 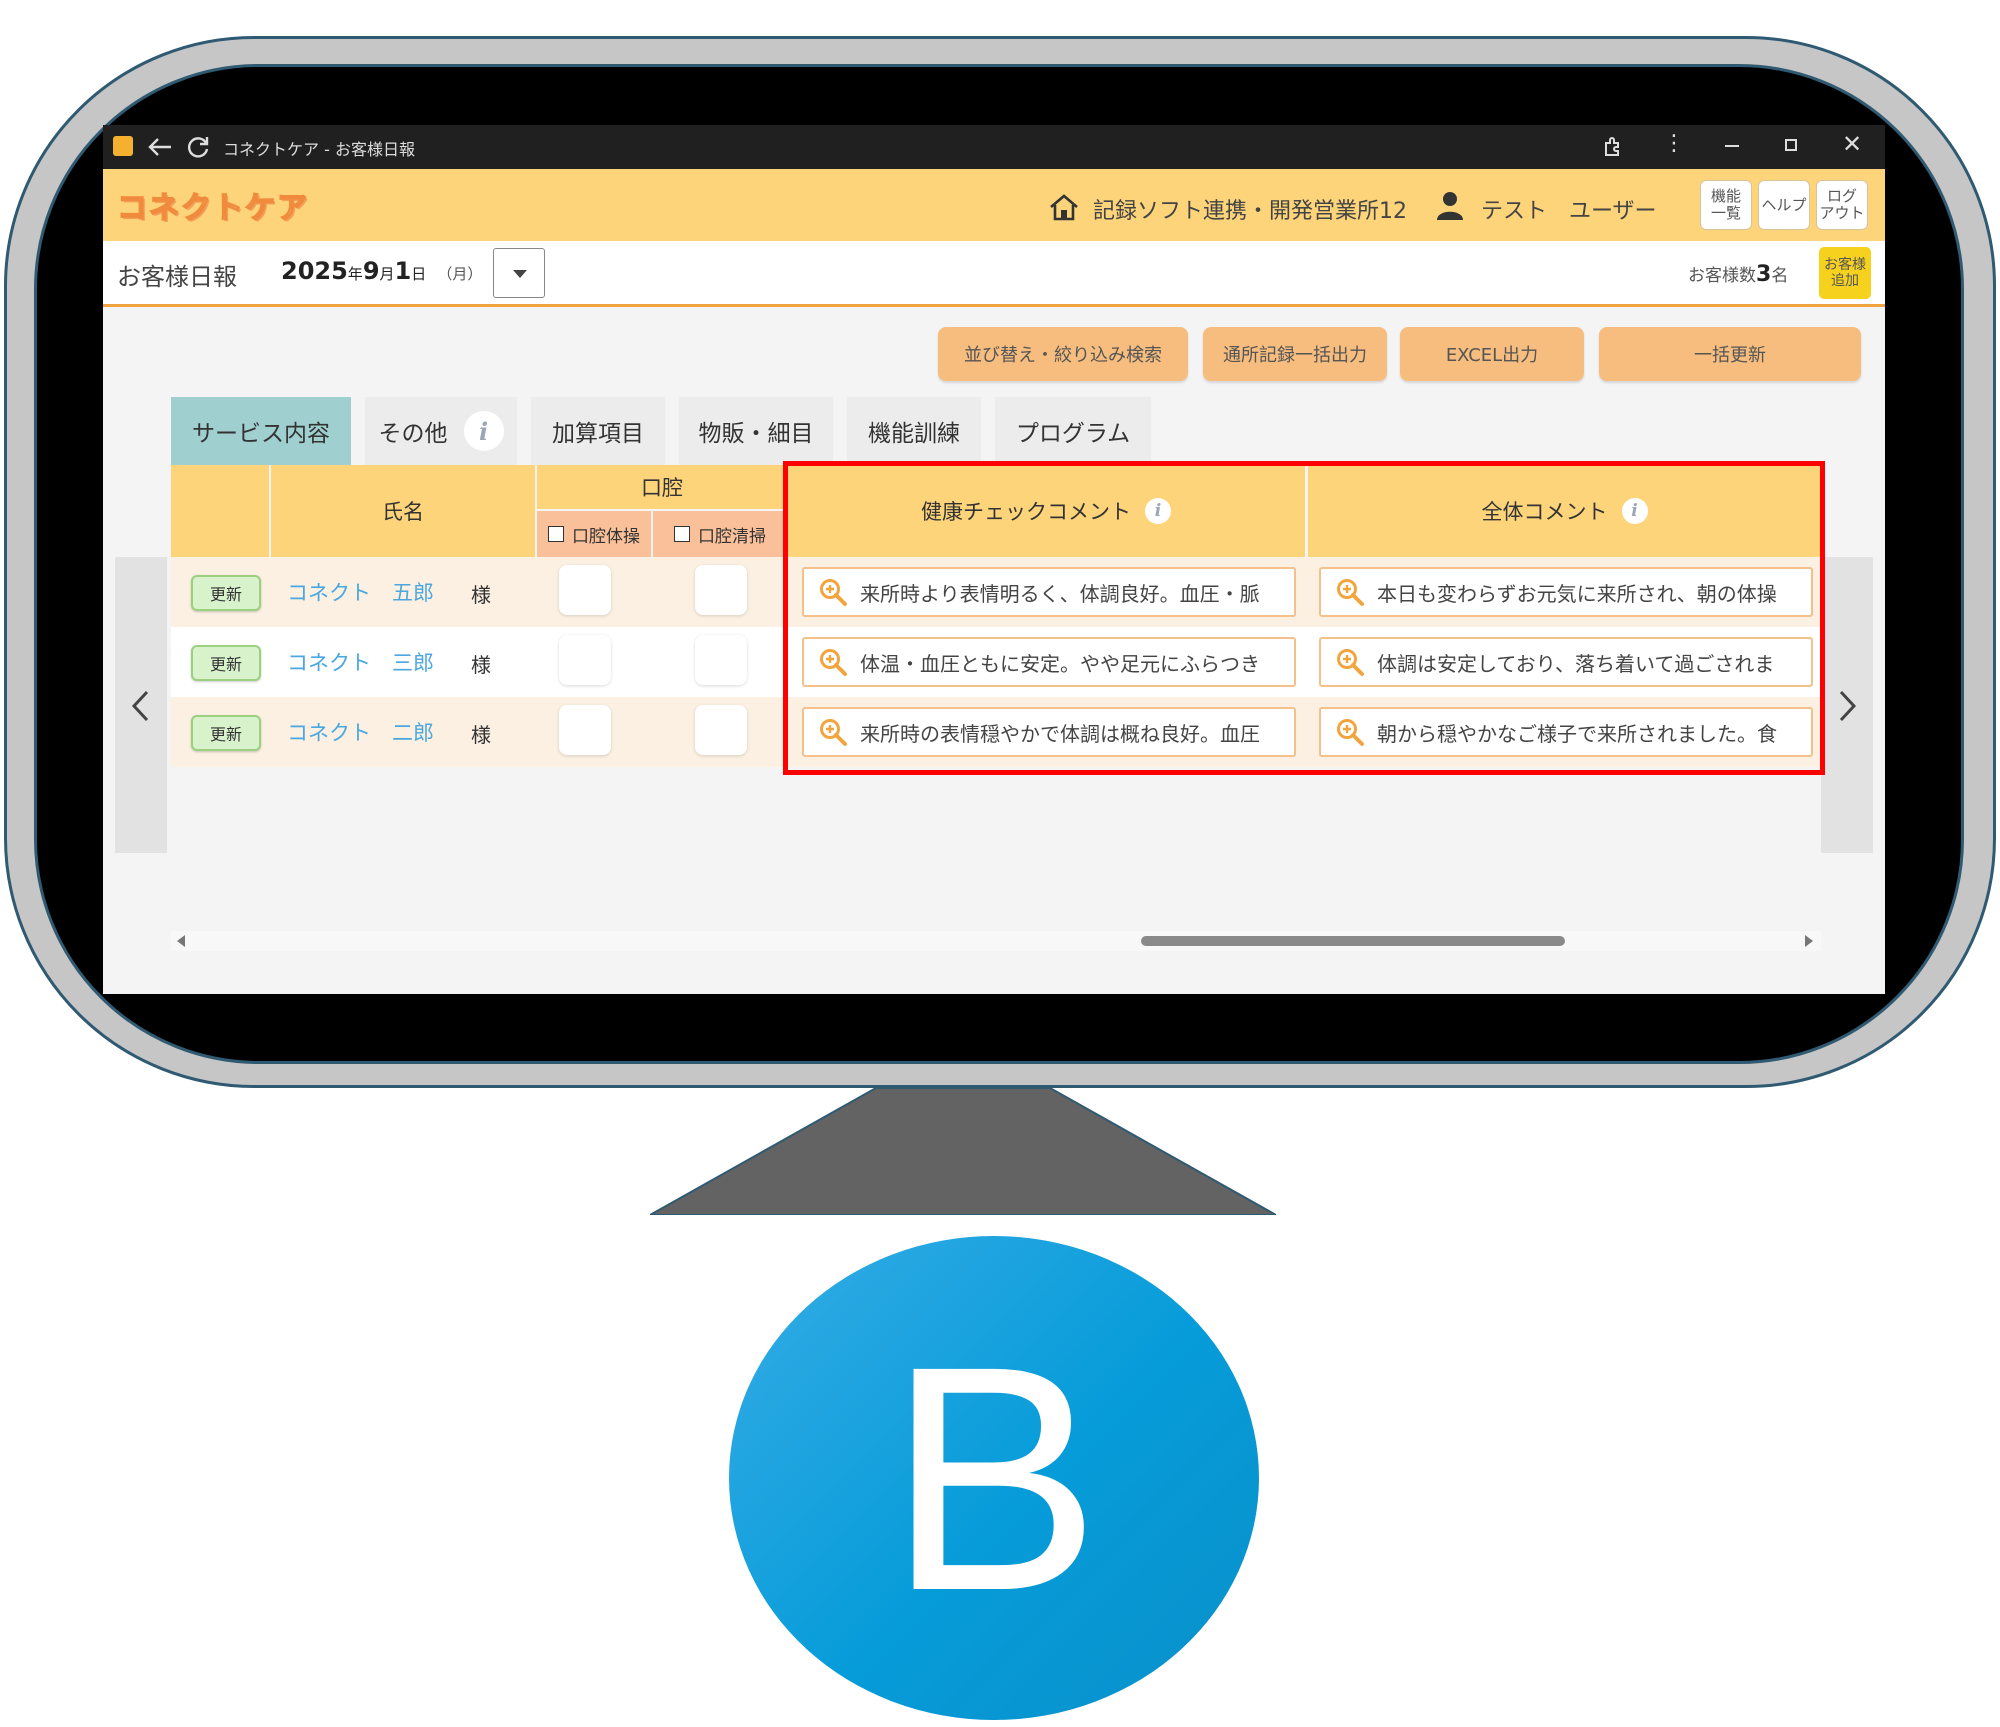 What do you see at coordinates (1725, 213) in the screenshot?
I see `functions-list-label-2: 一覧` at bounding box center [1725, 213].